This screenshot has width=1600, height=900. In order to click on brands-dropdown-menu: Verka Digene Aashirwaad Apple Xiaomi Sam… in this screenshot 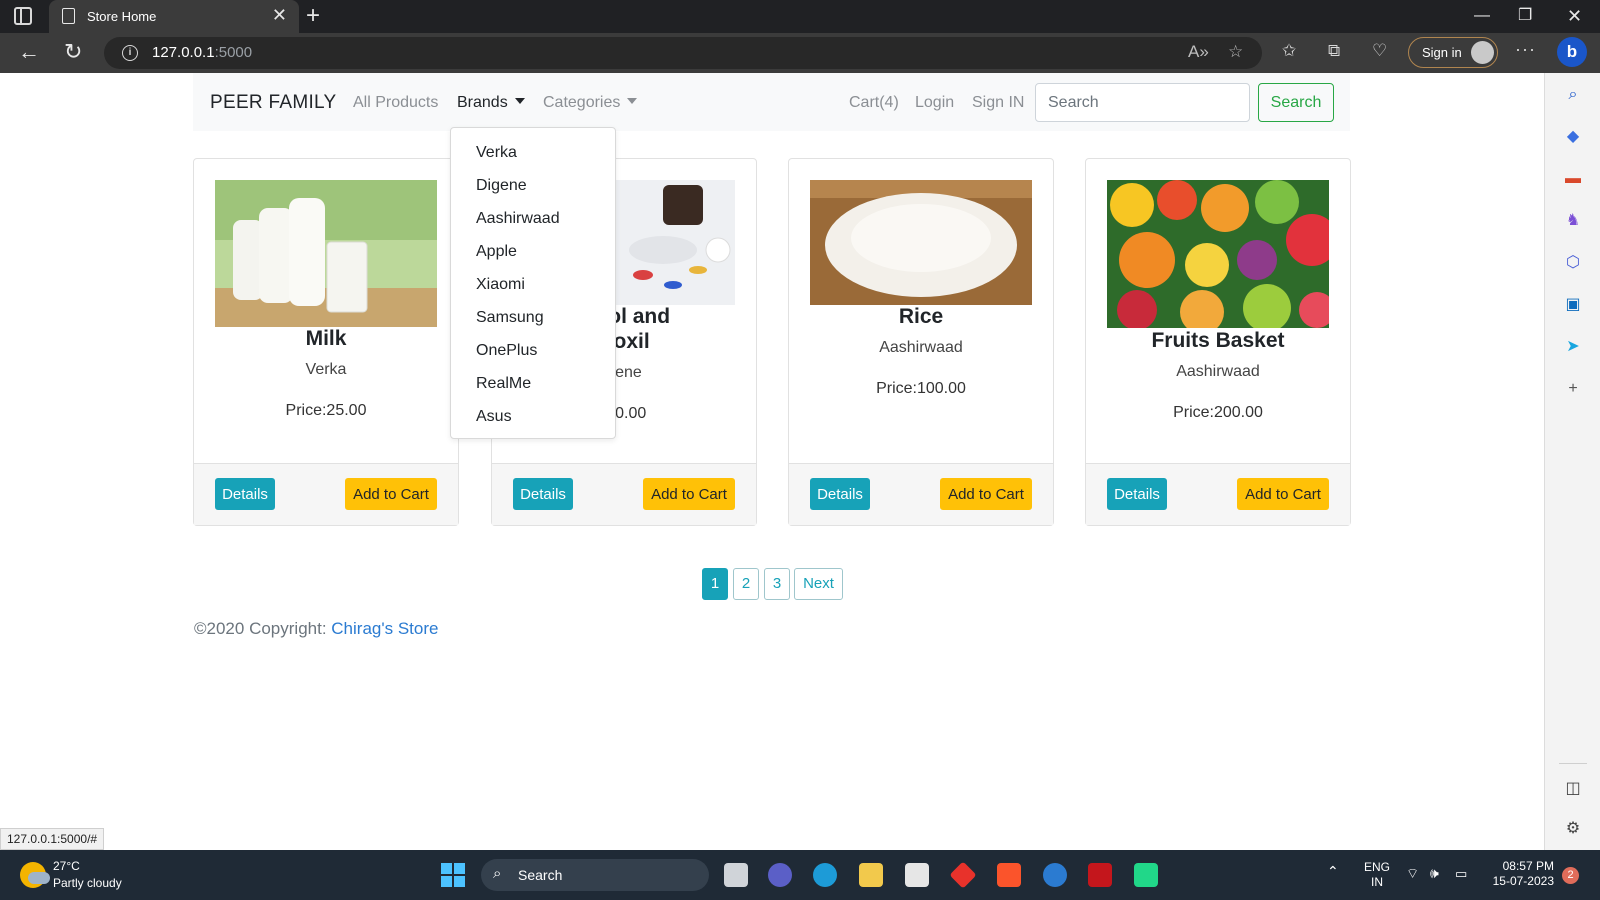, I will do `click(533, 283)`.